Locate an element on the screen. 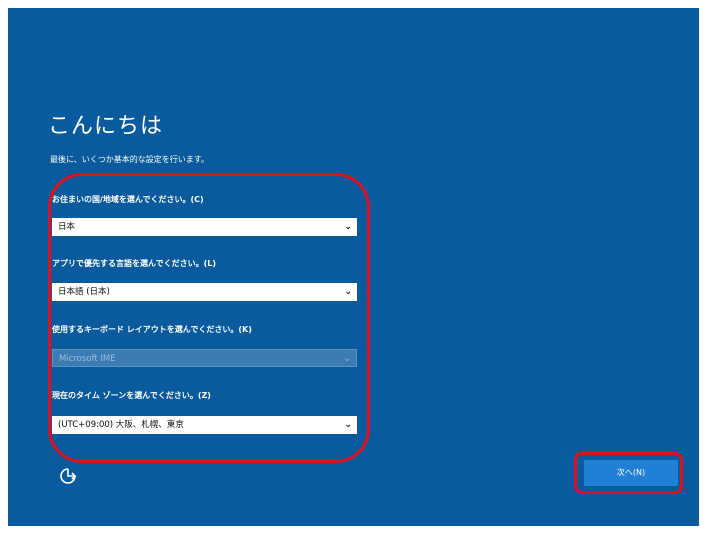 The width and height of the screenshot is (707, 534). next-button-highlight is located at coordinates (628, 473).